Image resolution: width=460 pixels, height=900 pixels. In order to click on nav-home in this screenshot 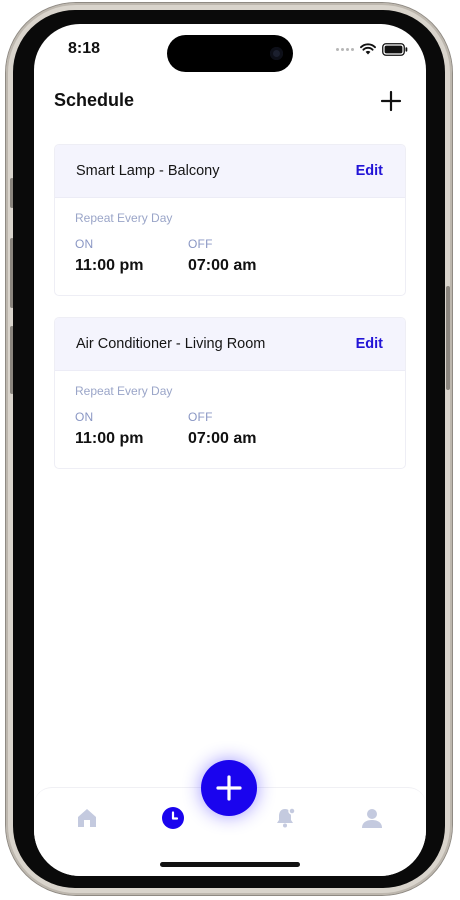, I will do `click(87, 818)`.